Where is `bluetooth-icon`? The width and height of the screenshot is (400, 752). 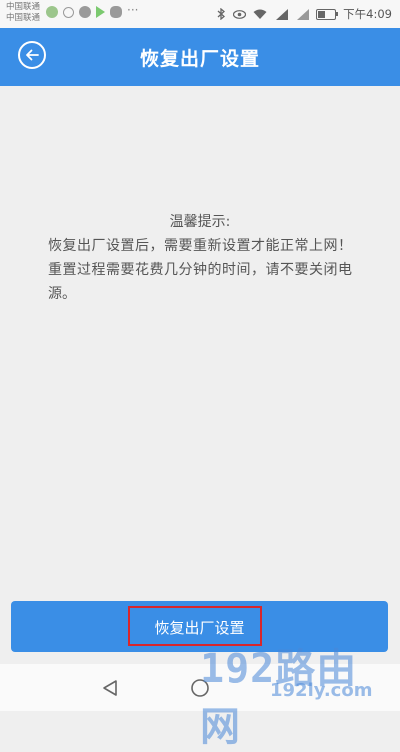 bluetooth-icon is located at coordinates (221, 14).